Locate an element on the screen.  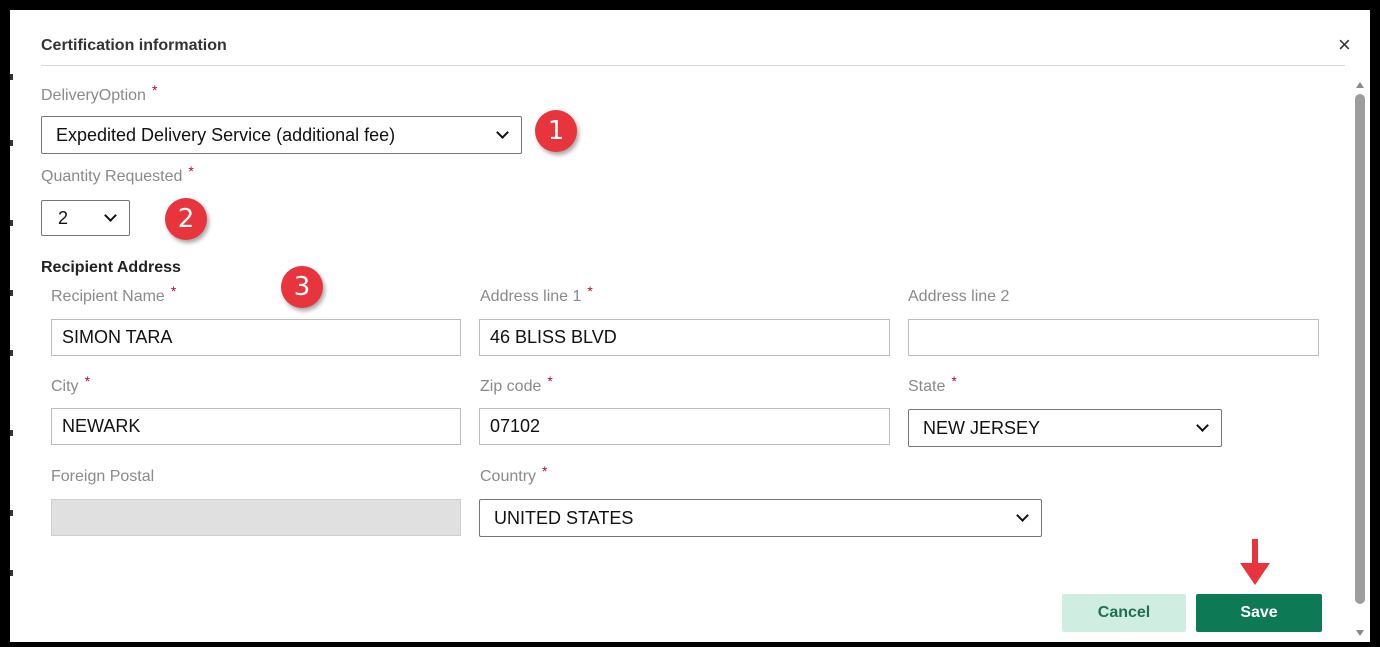
zip-code-label: Zip code * is located at coordinates (516, 384).